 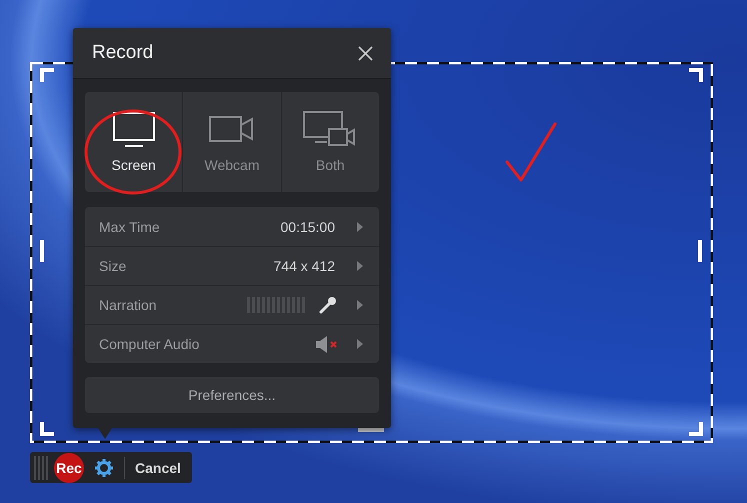 What do you see at coordinates (69, 467) in the screenshot?
I see `record-button: Rec` at bounding box center [69, 467].